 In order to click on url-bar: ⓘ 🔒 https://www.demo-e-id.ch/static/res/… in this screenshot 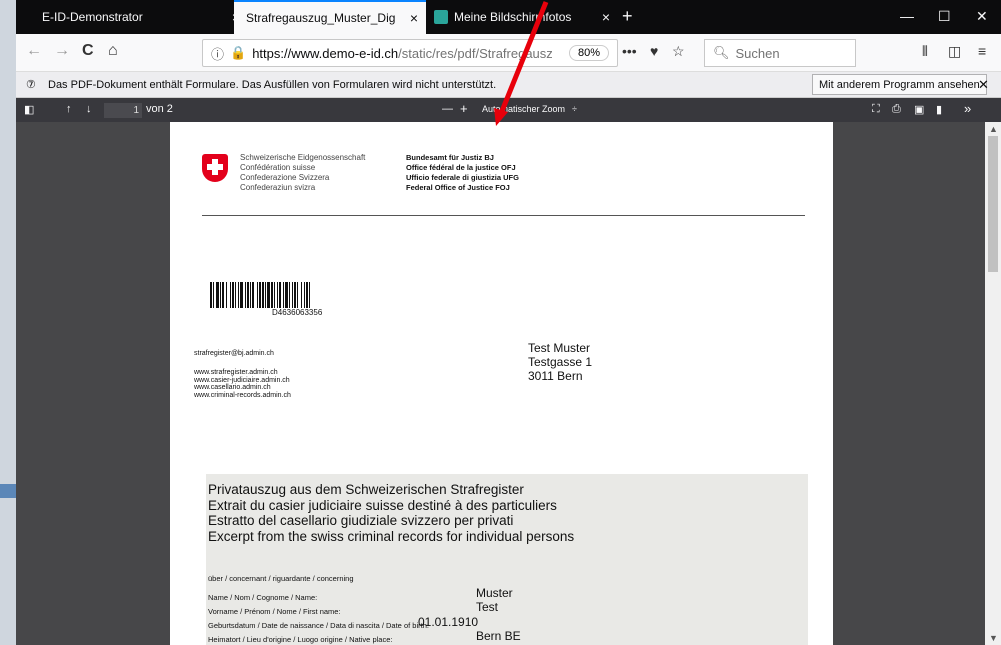, I will do `click(410, 53)`.